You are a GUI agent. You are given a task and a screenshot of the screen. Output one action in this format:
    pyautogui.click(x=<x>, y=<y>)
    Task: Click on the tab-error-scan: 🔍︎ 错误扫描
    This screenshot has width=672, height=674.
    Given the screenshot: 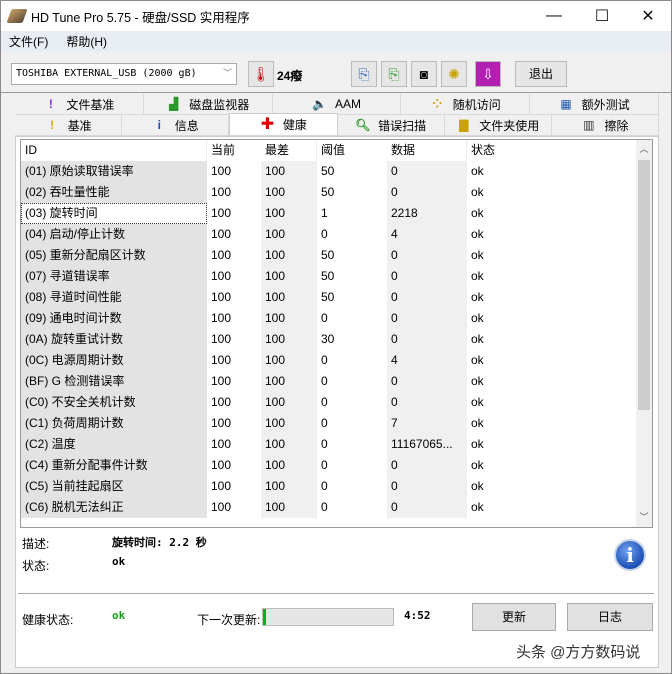 What is the action you would take?
    pyautogui.click(x=391, y=125)
    